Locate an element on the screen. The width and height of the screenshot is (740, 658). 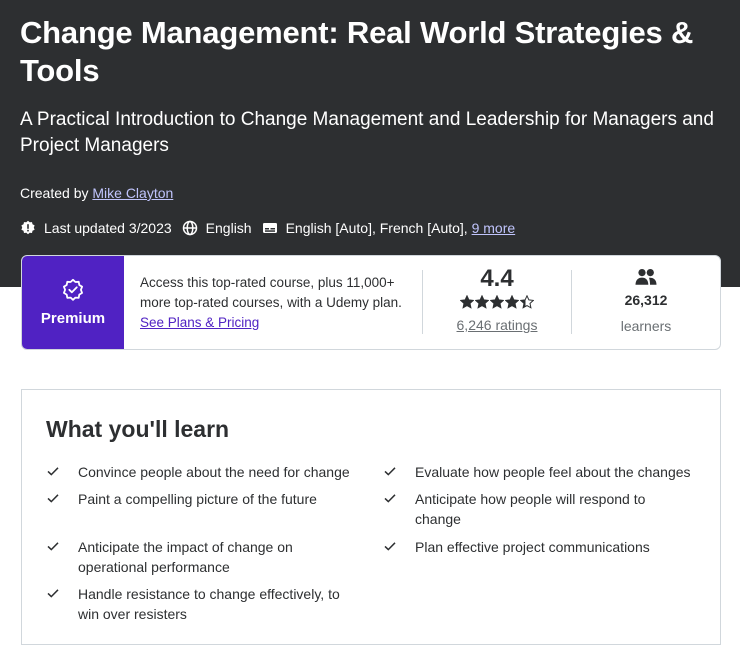
created-by: Created by Mike Clayton is located at coordinates (96, 193).